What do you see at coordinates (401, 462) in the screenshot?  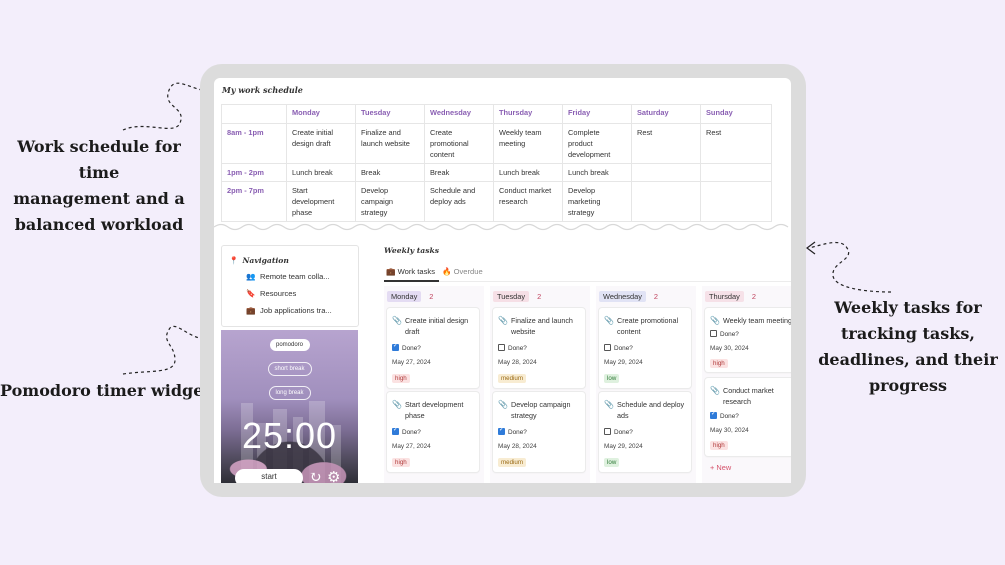 I see `priority-tag: high` at bounding box center [401, 462].